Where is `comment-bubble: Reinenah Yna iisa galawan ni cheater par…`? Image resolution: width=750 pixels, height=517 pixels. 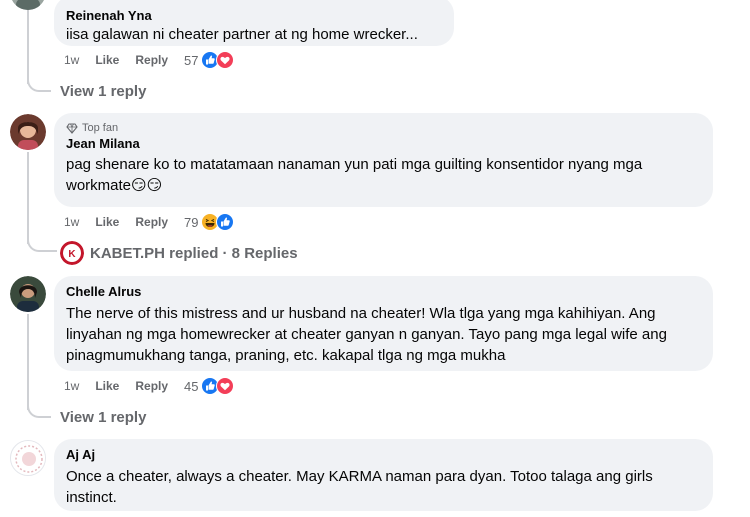 comment-bubble: Reinenah Yna iisa galawan ni cheater par… is located at coordinates (254, 23).